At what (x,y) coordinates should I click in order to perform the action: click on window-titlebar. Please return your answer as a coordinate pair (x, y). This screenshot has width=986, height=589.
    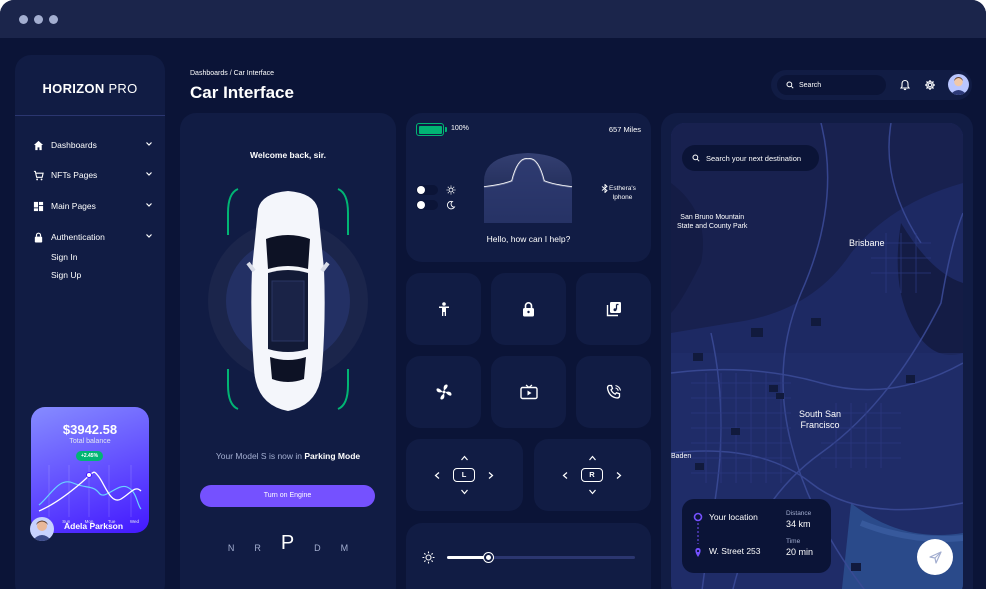
    Looking at the image, I should click on (493, 19).